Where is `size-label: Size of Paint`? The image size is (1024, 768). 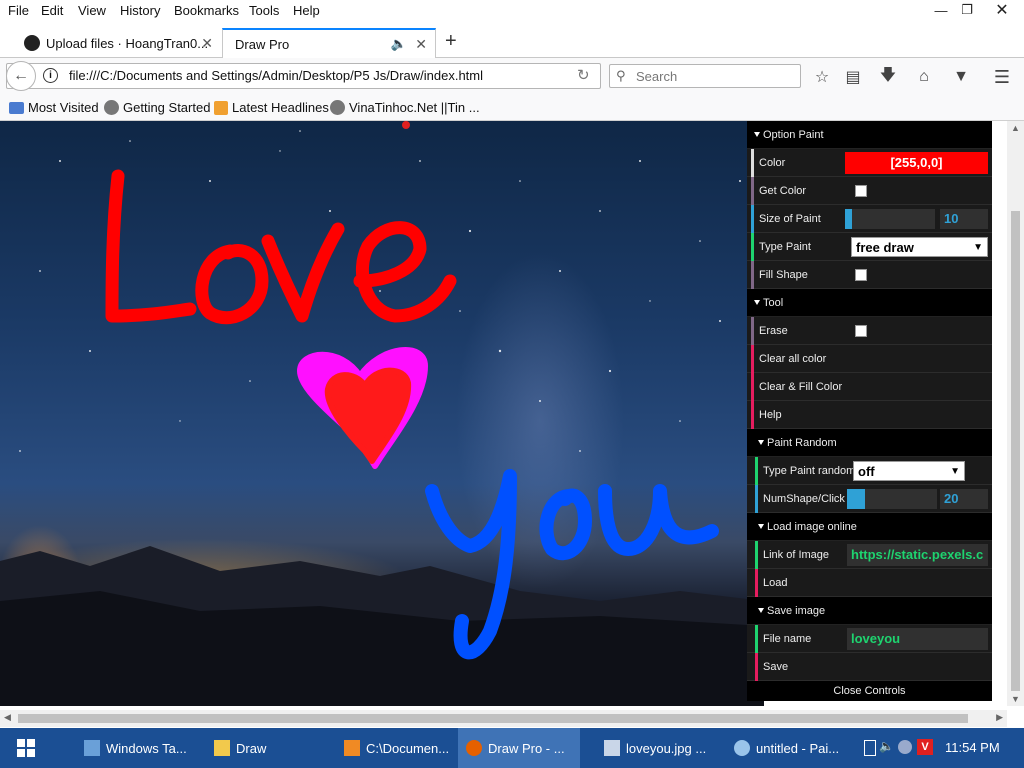
size-label: Size of Paint is located at coordinates (790, 218).